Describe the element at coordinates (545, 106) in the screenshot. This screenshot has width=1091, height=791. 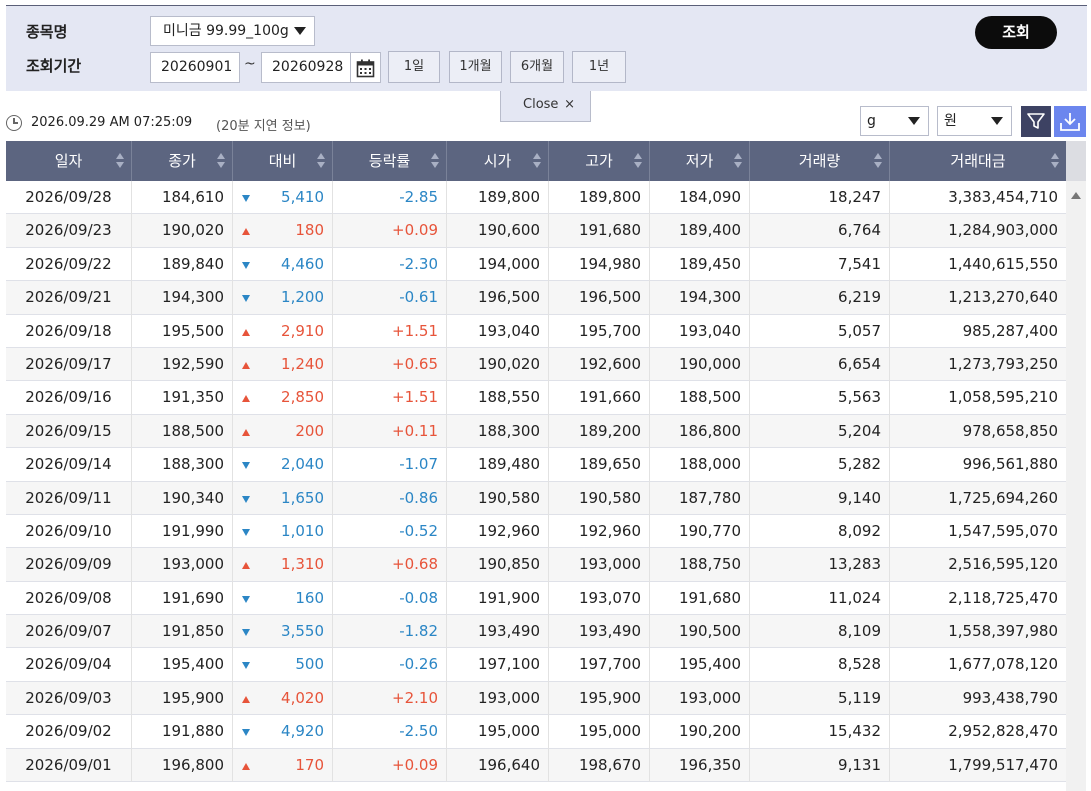
I see `close-panel-button: Close ×` at that location.